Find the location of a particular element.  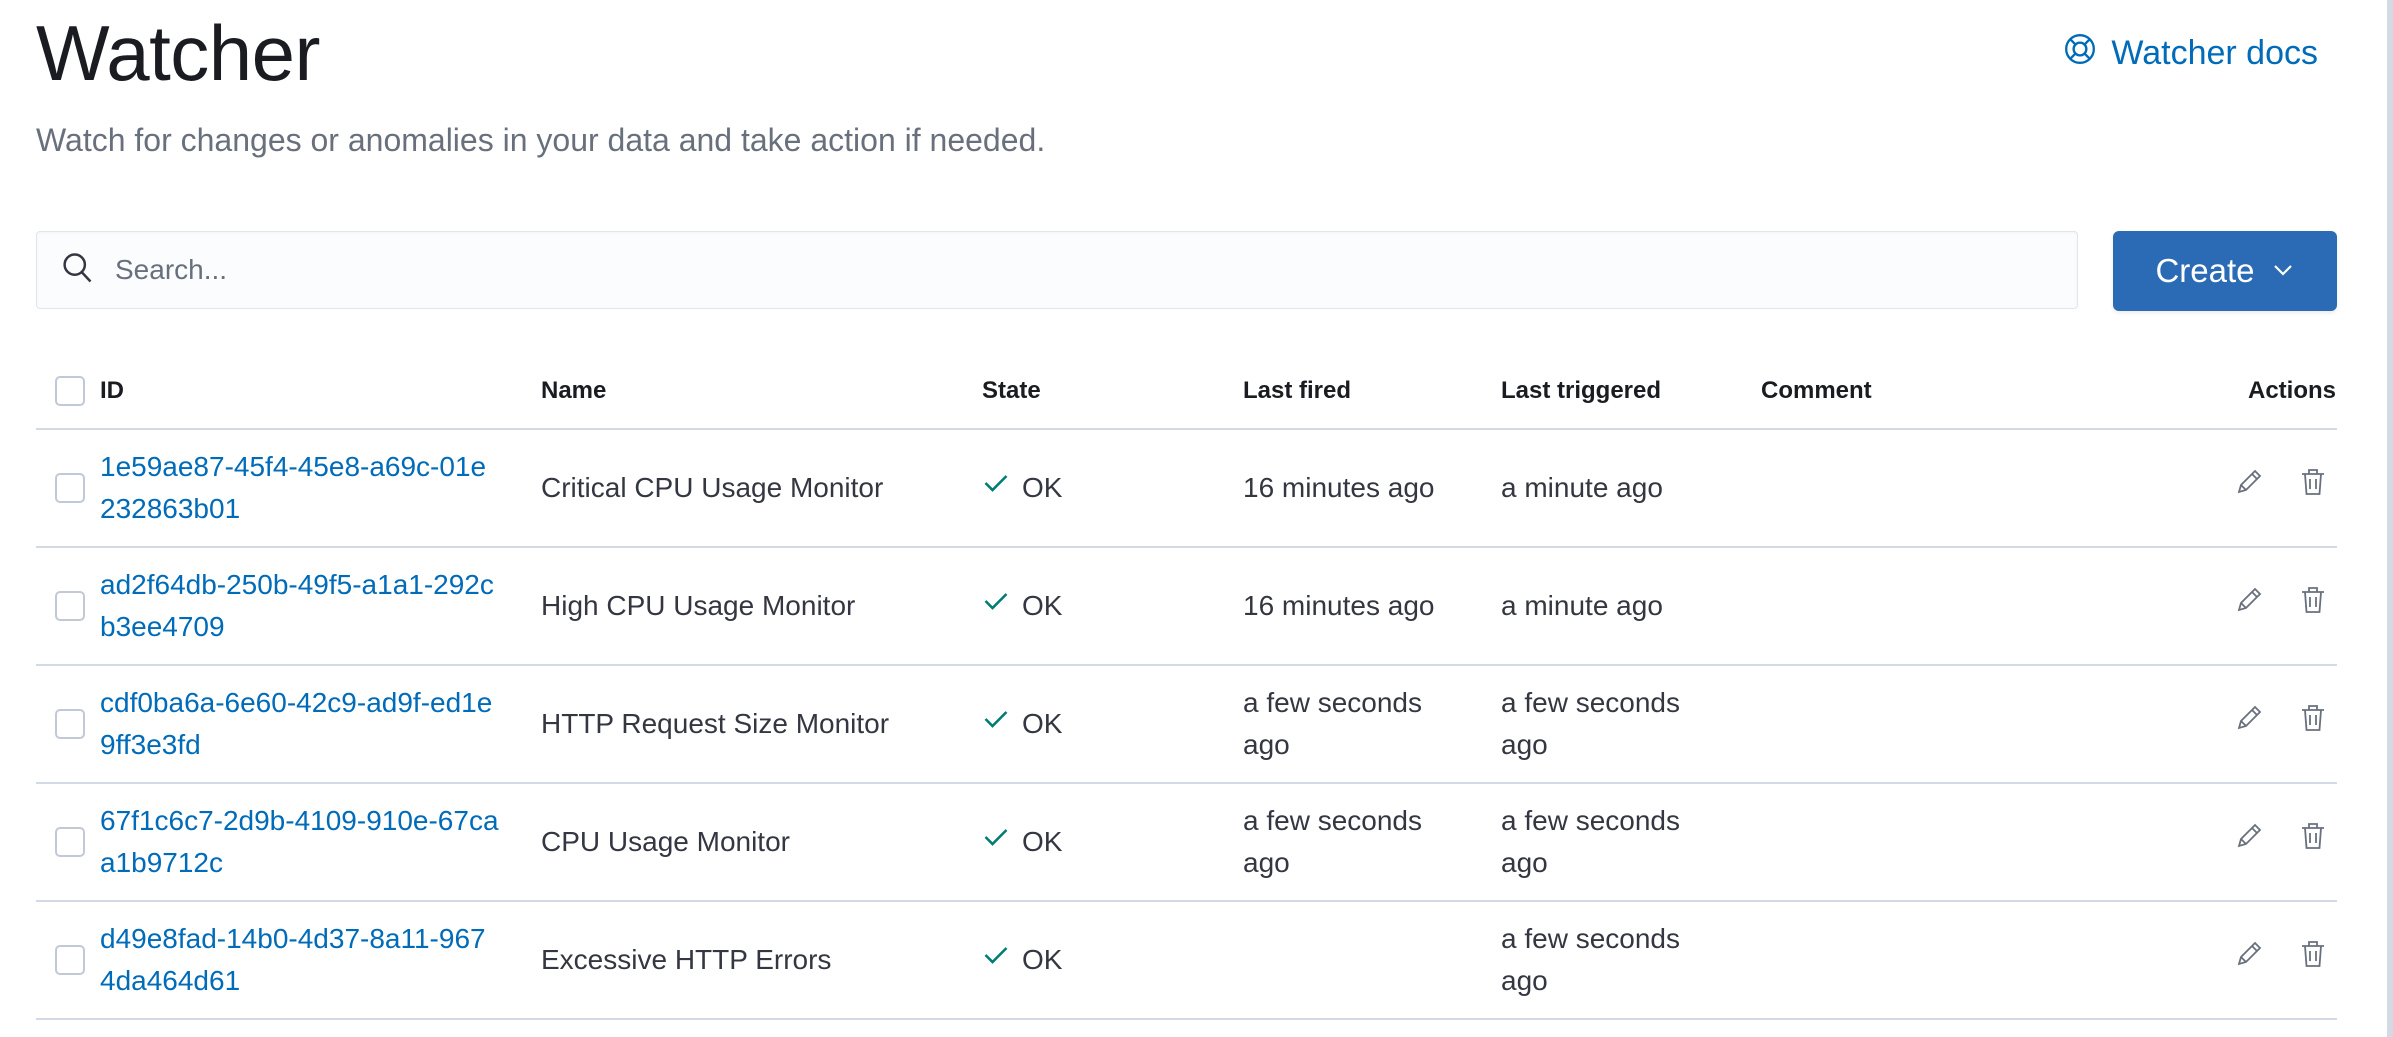

search-box is located at coordinates (1057, 270).